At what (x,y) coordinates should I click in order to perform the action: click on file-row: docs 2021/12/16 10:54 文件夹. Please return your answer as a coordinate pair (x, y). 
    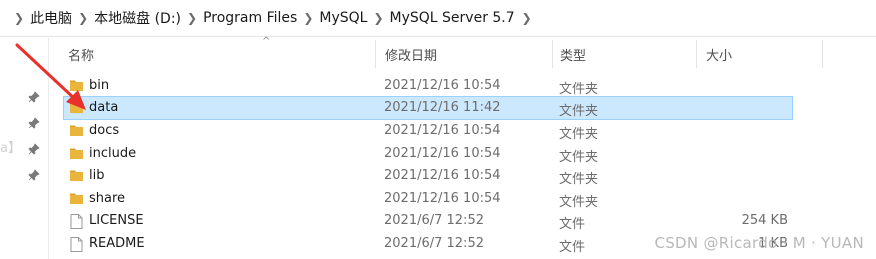
    Looking at the image, I should click on (428, 131).